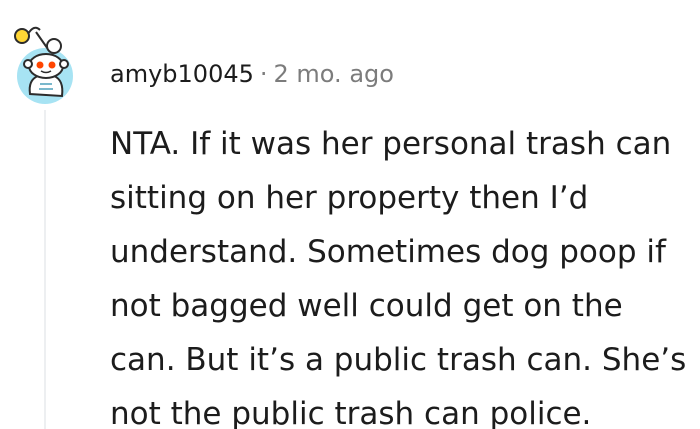 The image size is (700, 429). I want to click on comment-text-line: not bagged well could get on the, so click(366, 306).